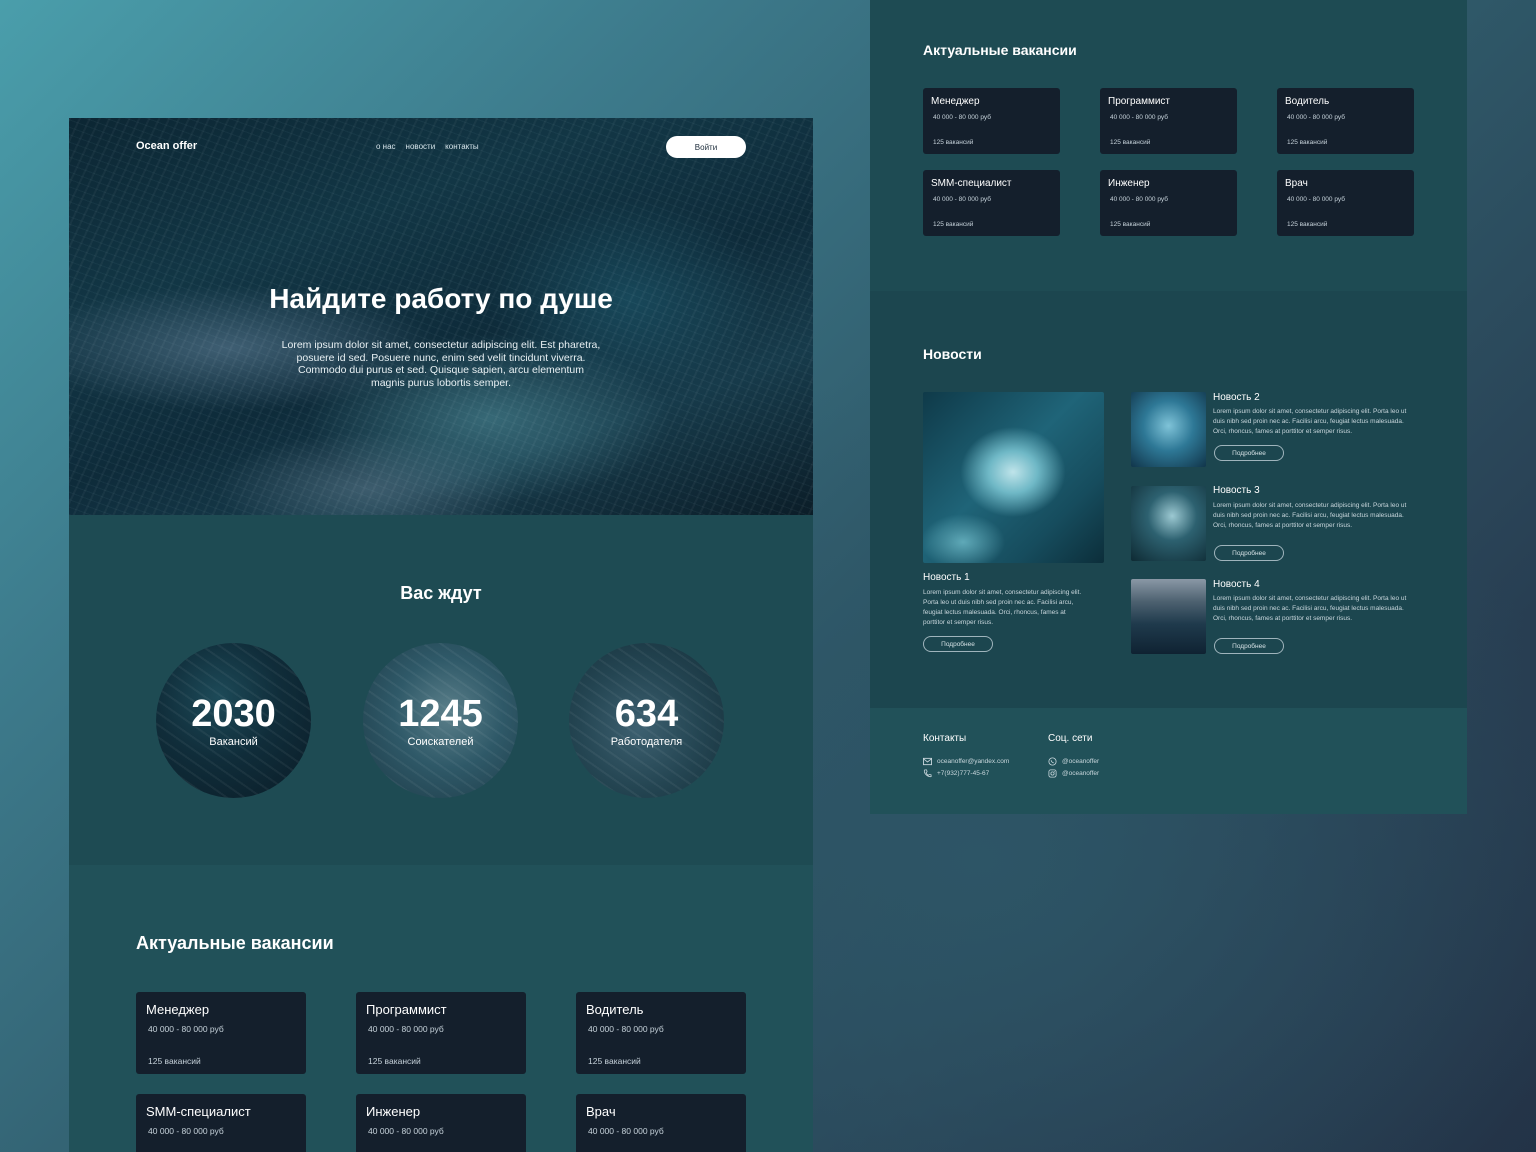  Describe the element at coordinates (233, 713) in the screenshot. I see `stat-value: 2030` at that location.